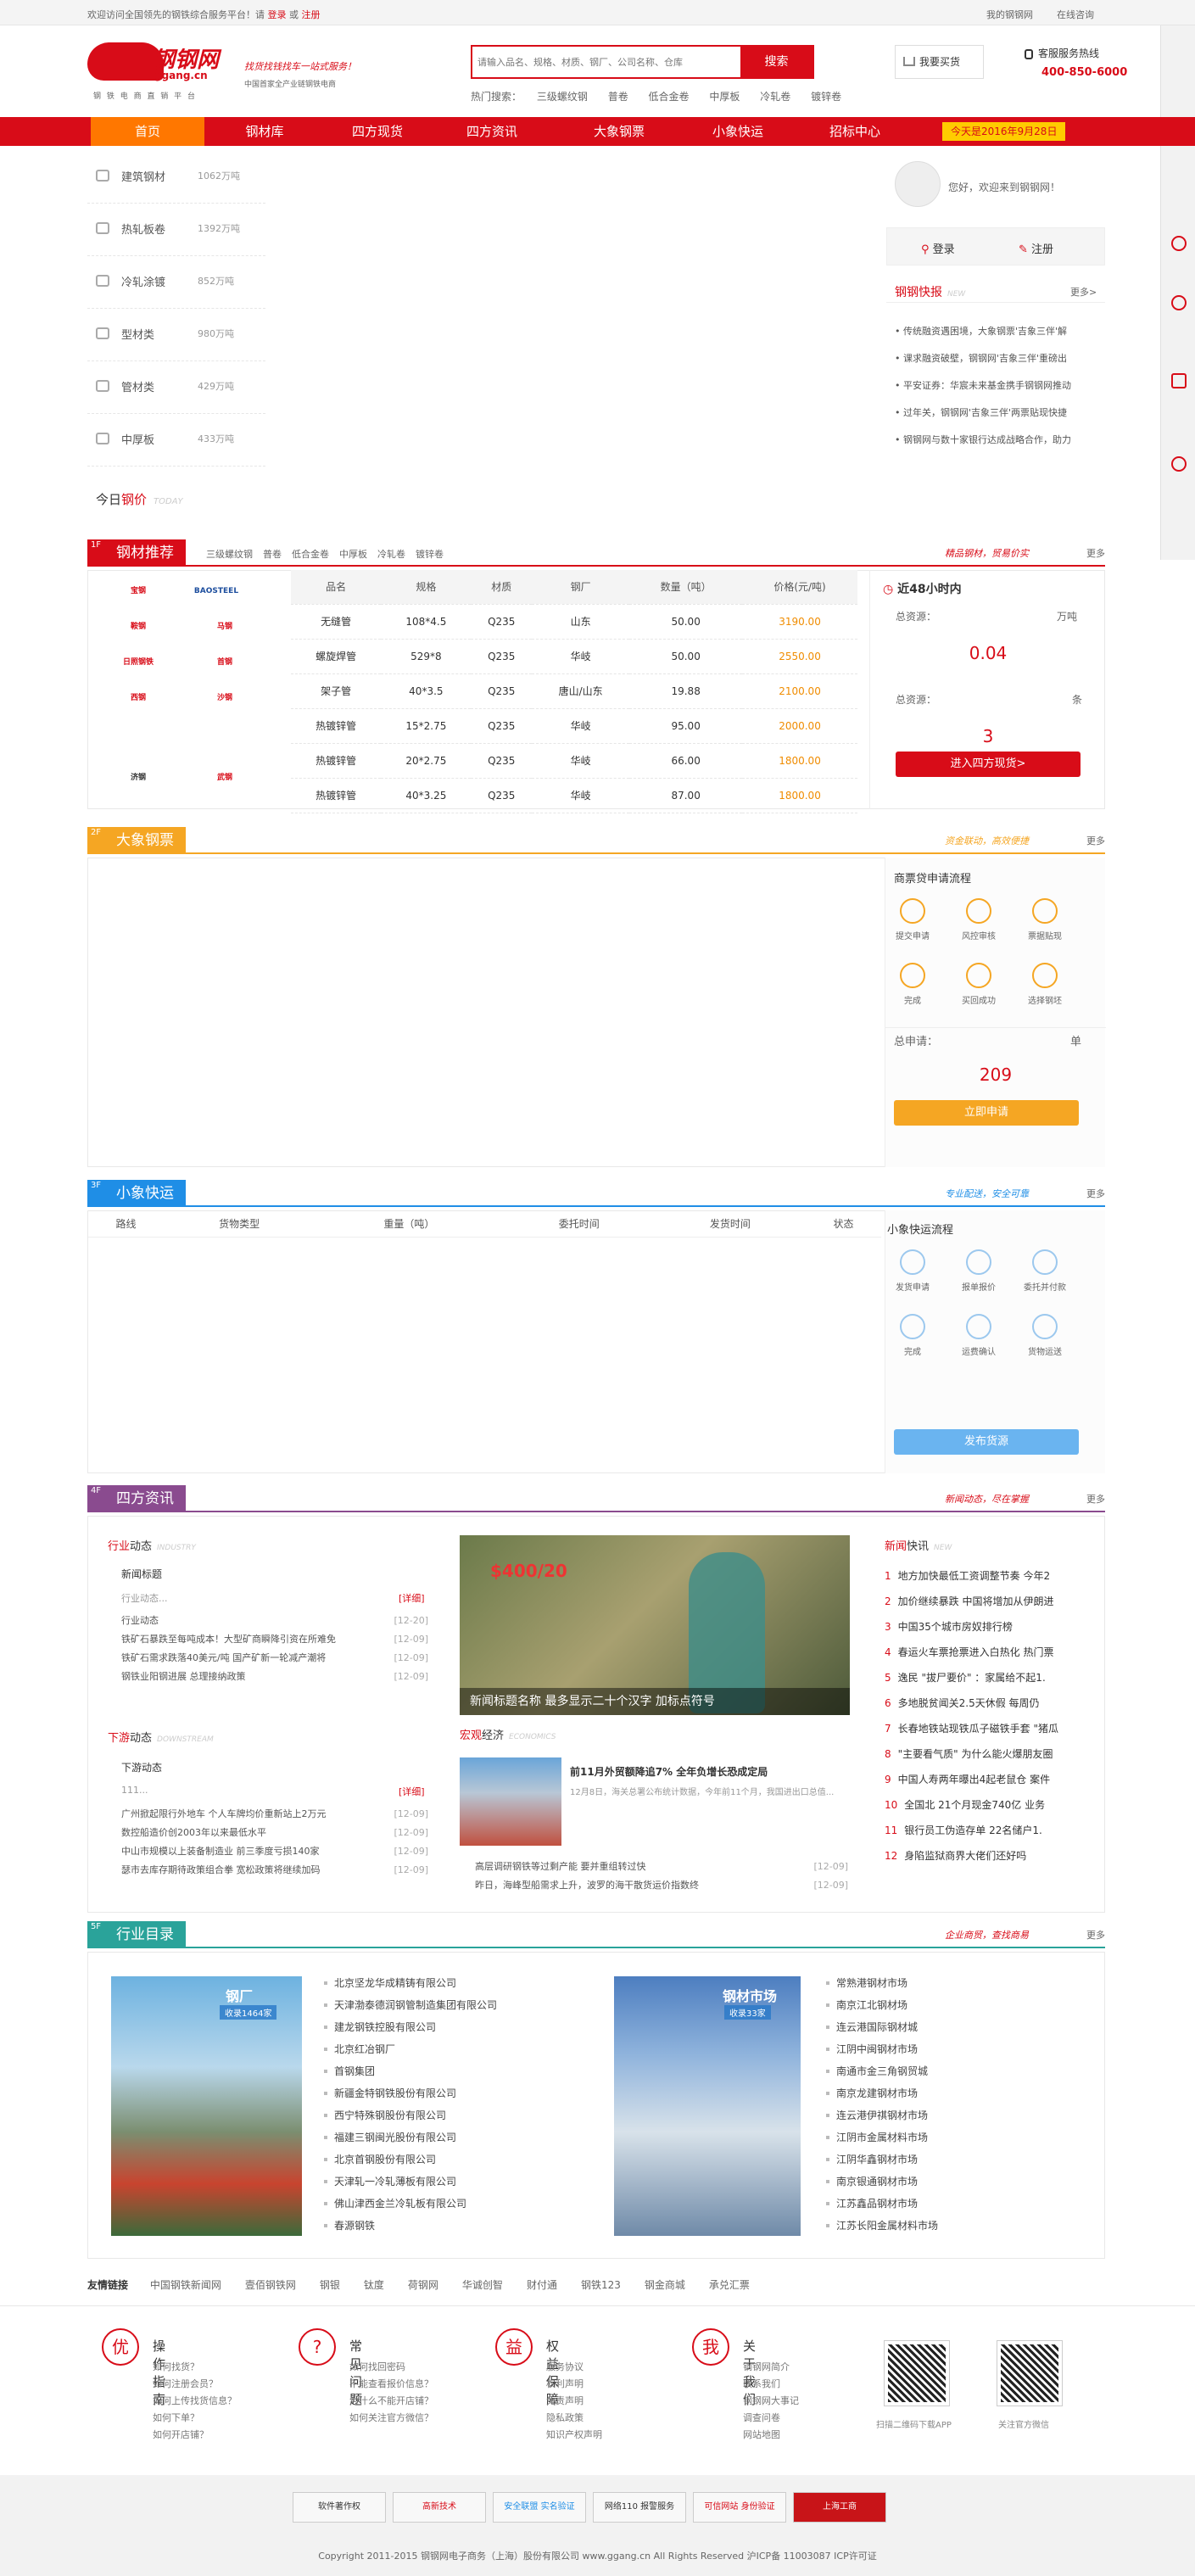 Image resolution: width=1195 pixels, height=2576 pixels. I want to click on brand-logo: 西钢, so click(138, 698).